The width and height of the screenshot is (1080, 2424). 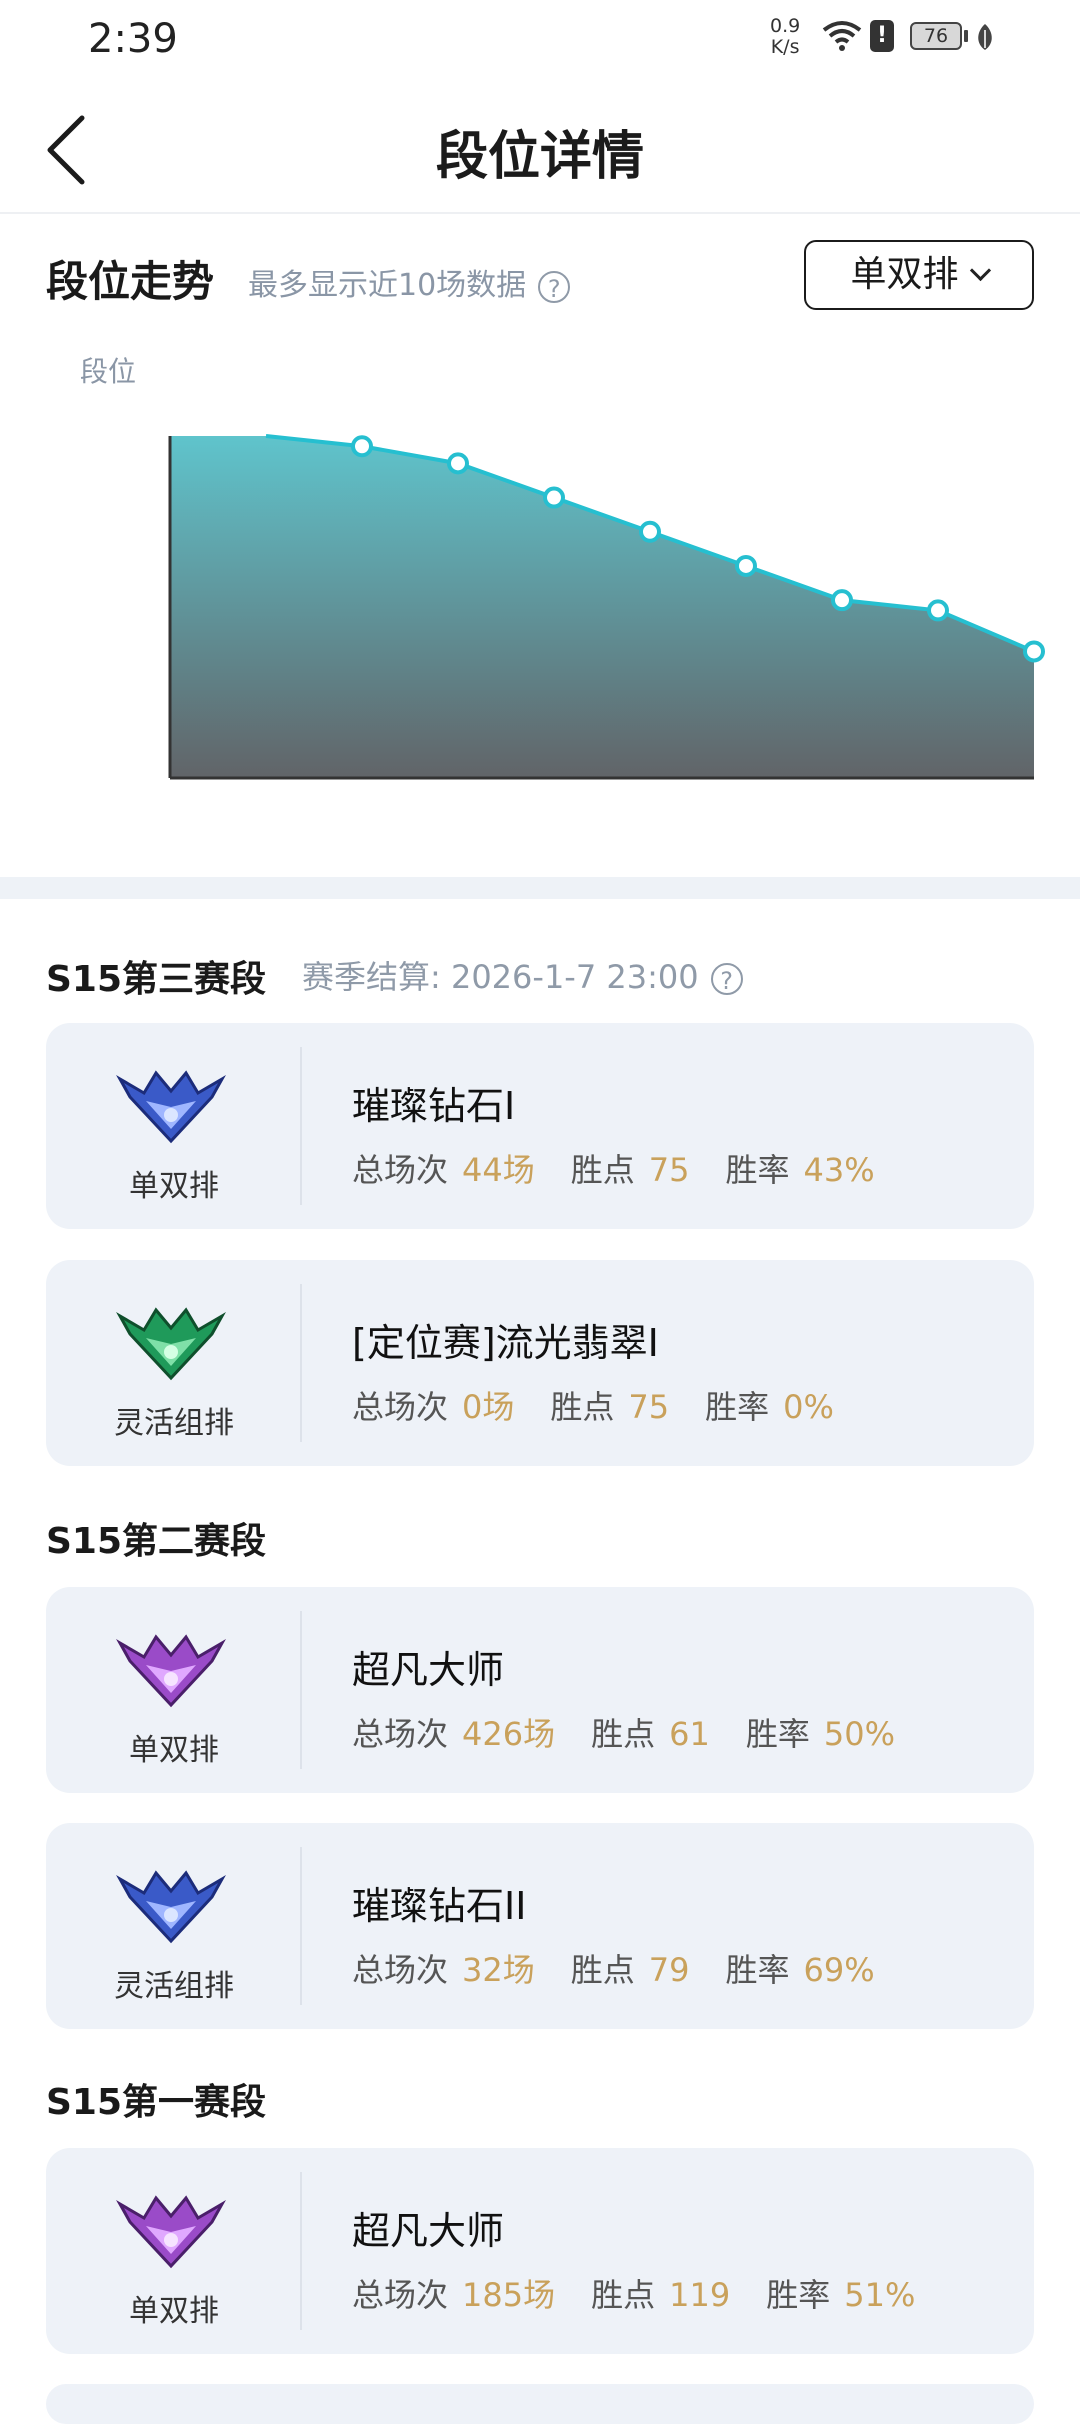 What do you see at coordinates (133, 39) in the screenshot?
I see `status-time: 2:39` at bounding box center [133, 39].